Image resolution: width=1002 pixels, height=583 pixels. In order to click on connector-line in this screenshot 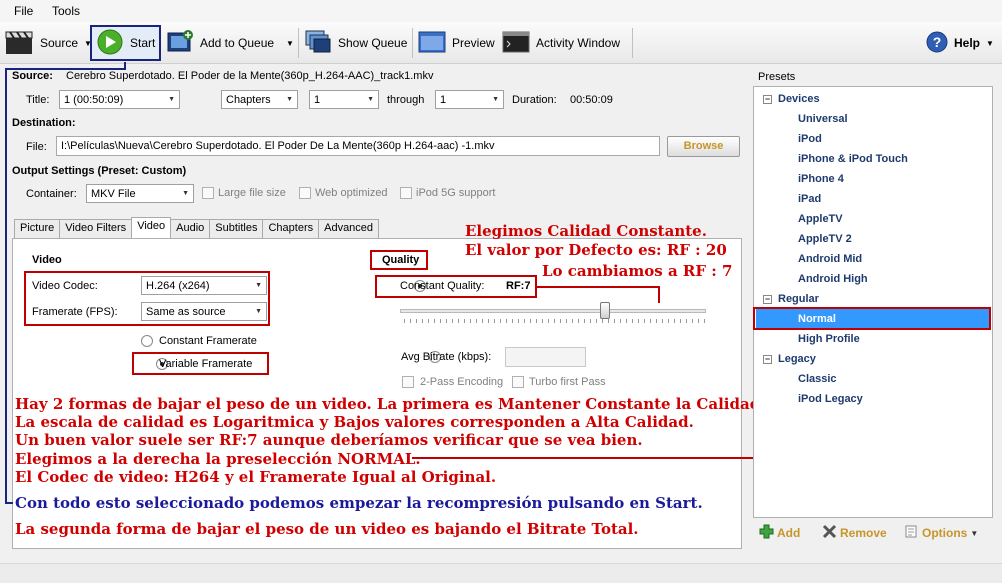, I will do `click(6, 286)`.